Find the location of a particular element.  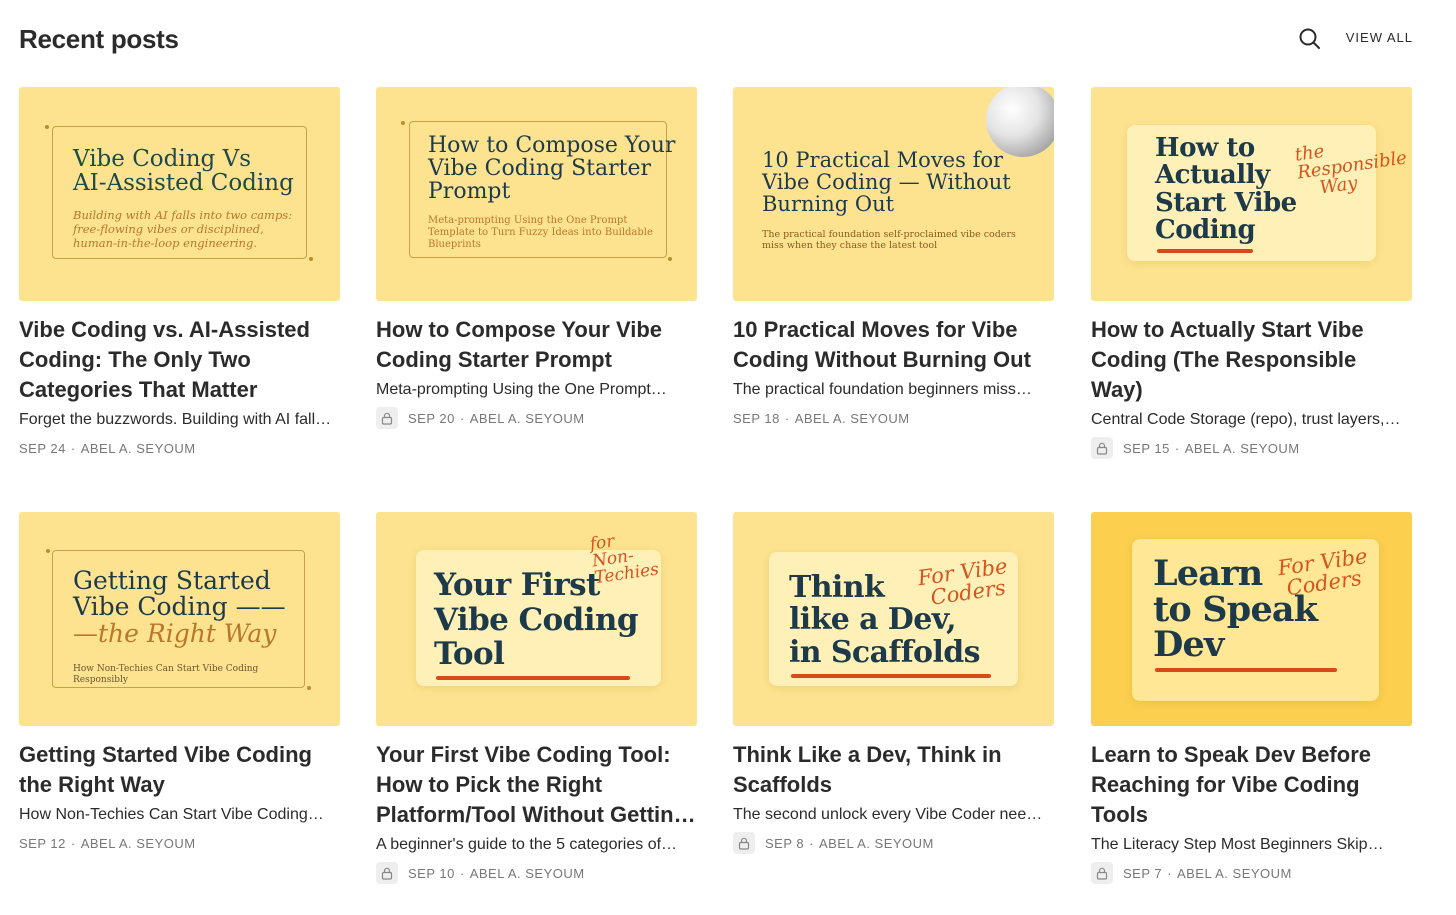

thumb-line: Coding is located at coordinates (1205, 229).